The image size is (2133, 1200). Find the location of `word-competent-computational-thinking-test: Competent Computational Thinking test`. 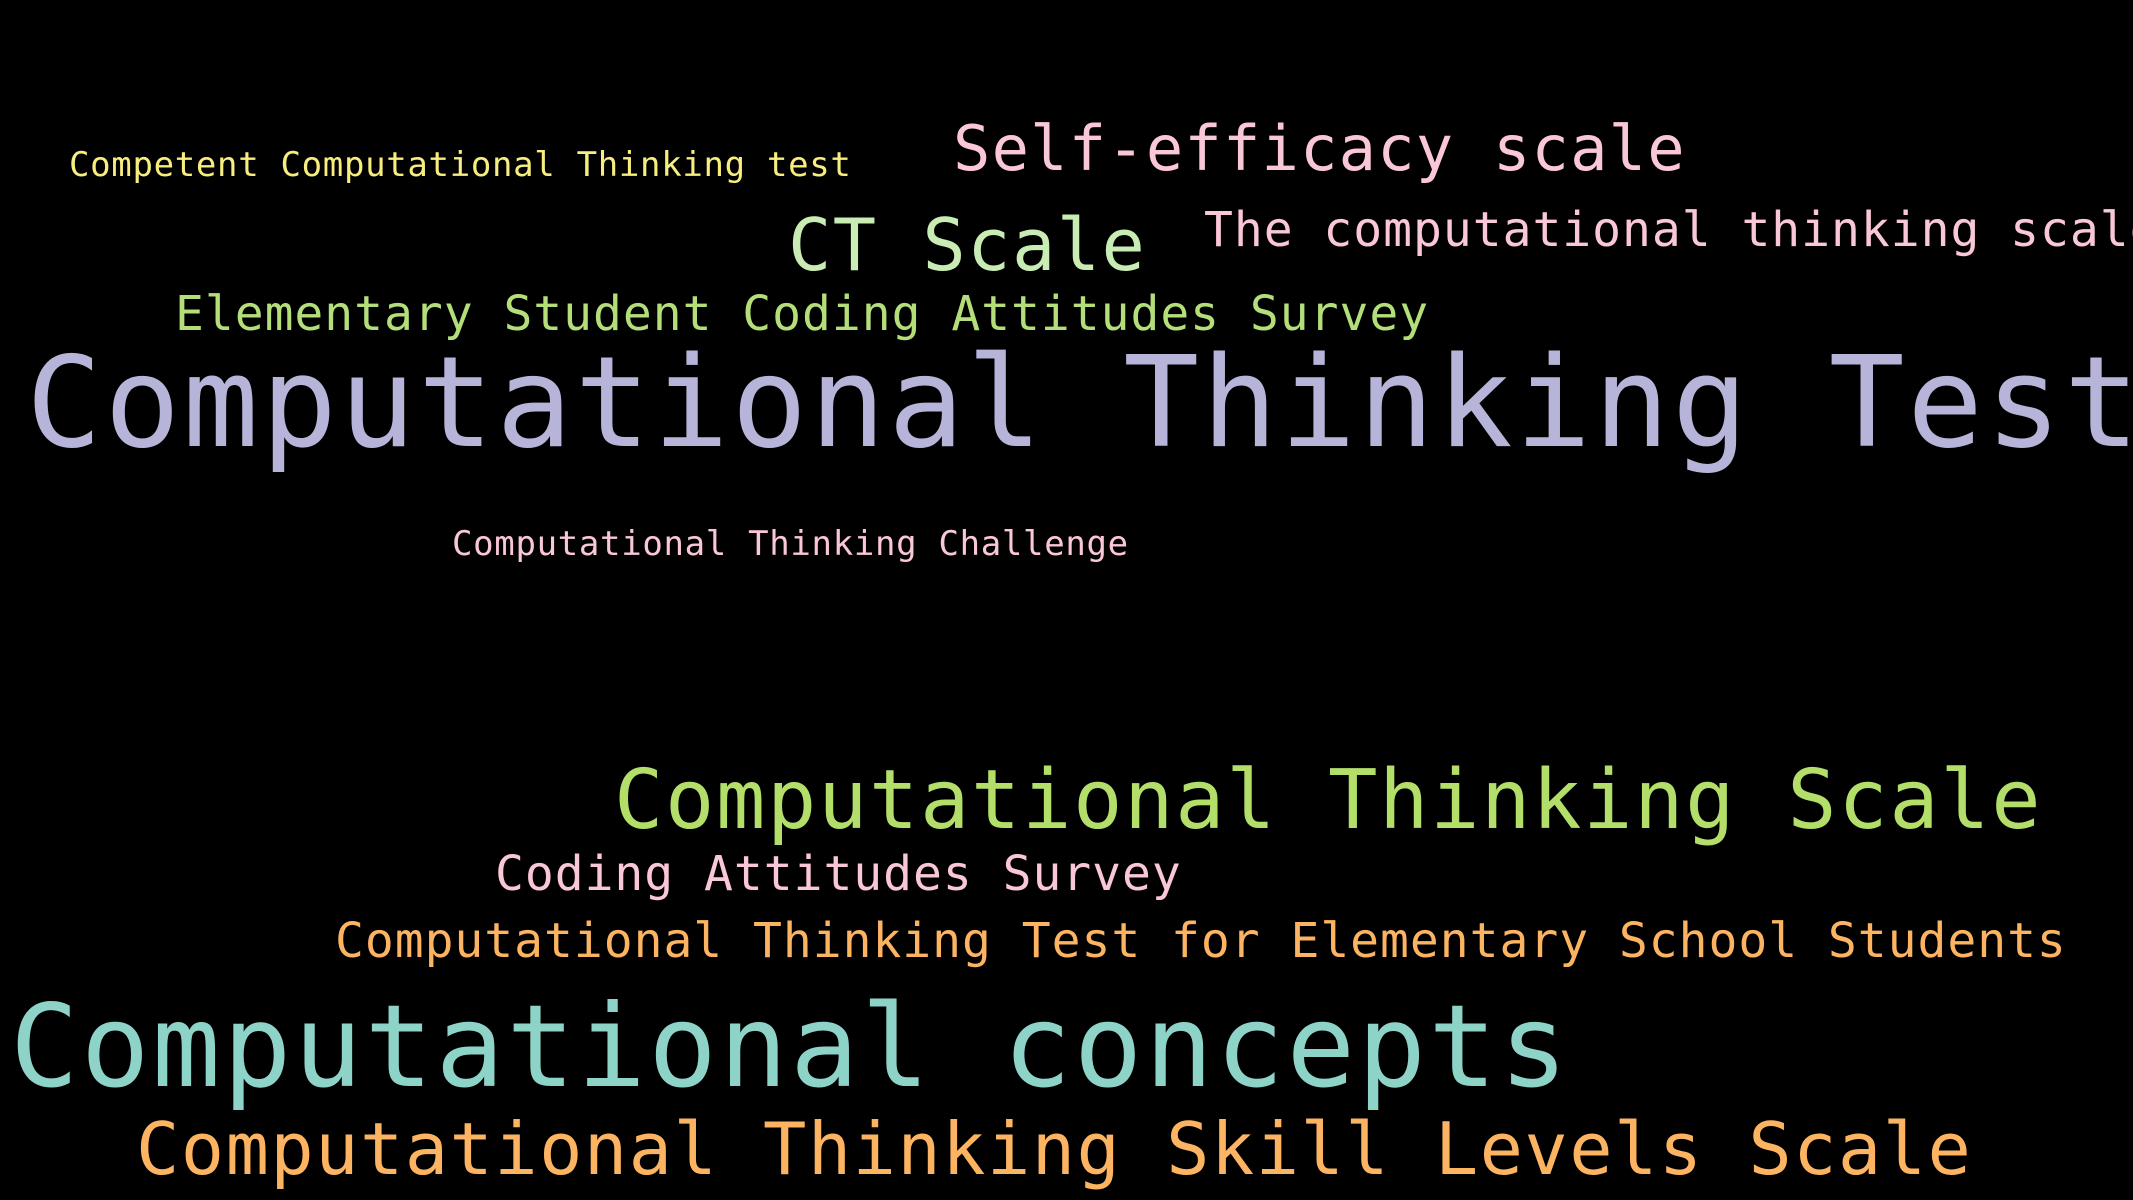

word-competent-computational-thinking-test: Competent Computational Thinking test is located at coordinates (460, 165).